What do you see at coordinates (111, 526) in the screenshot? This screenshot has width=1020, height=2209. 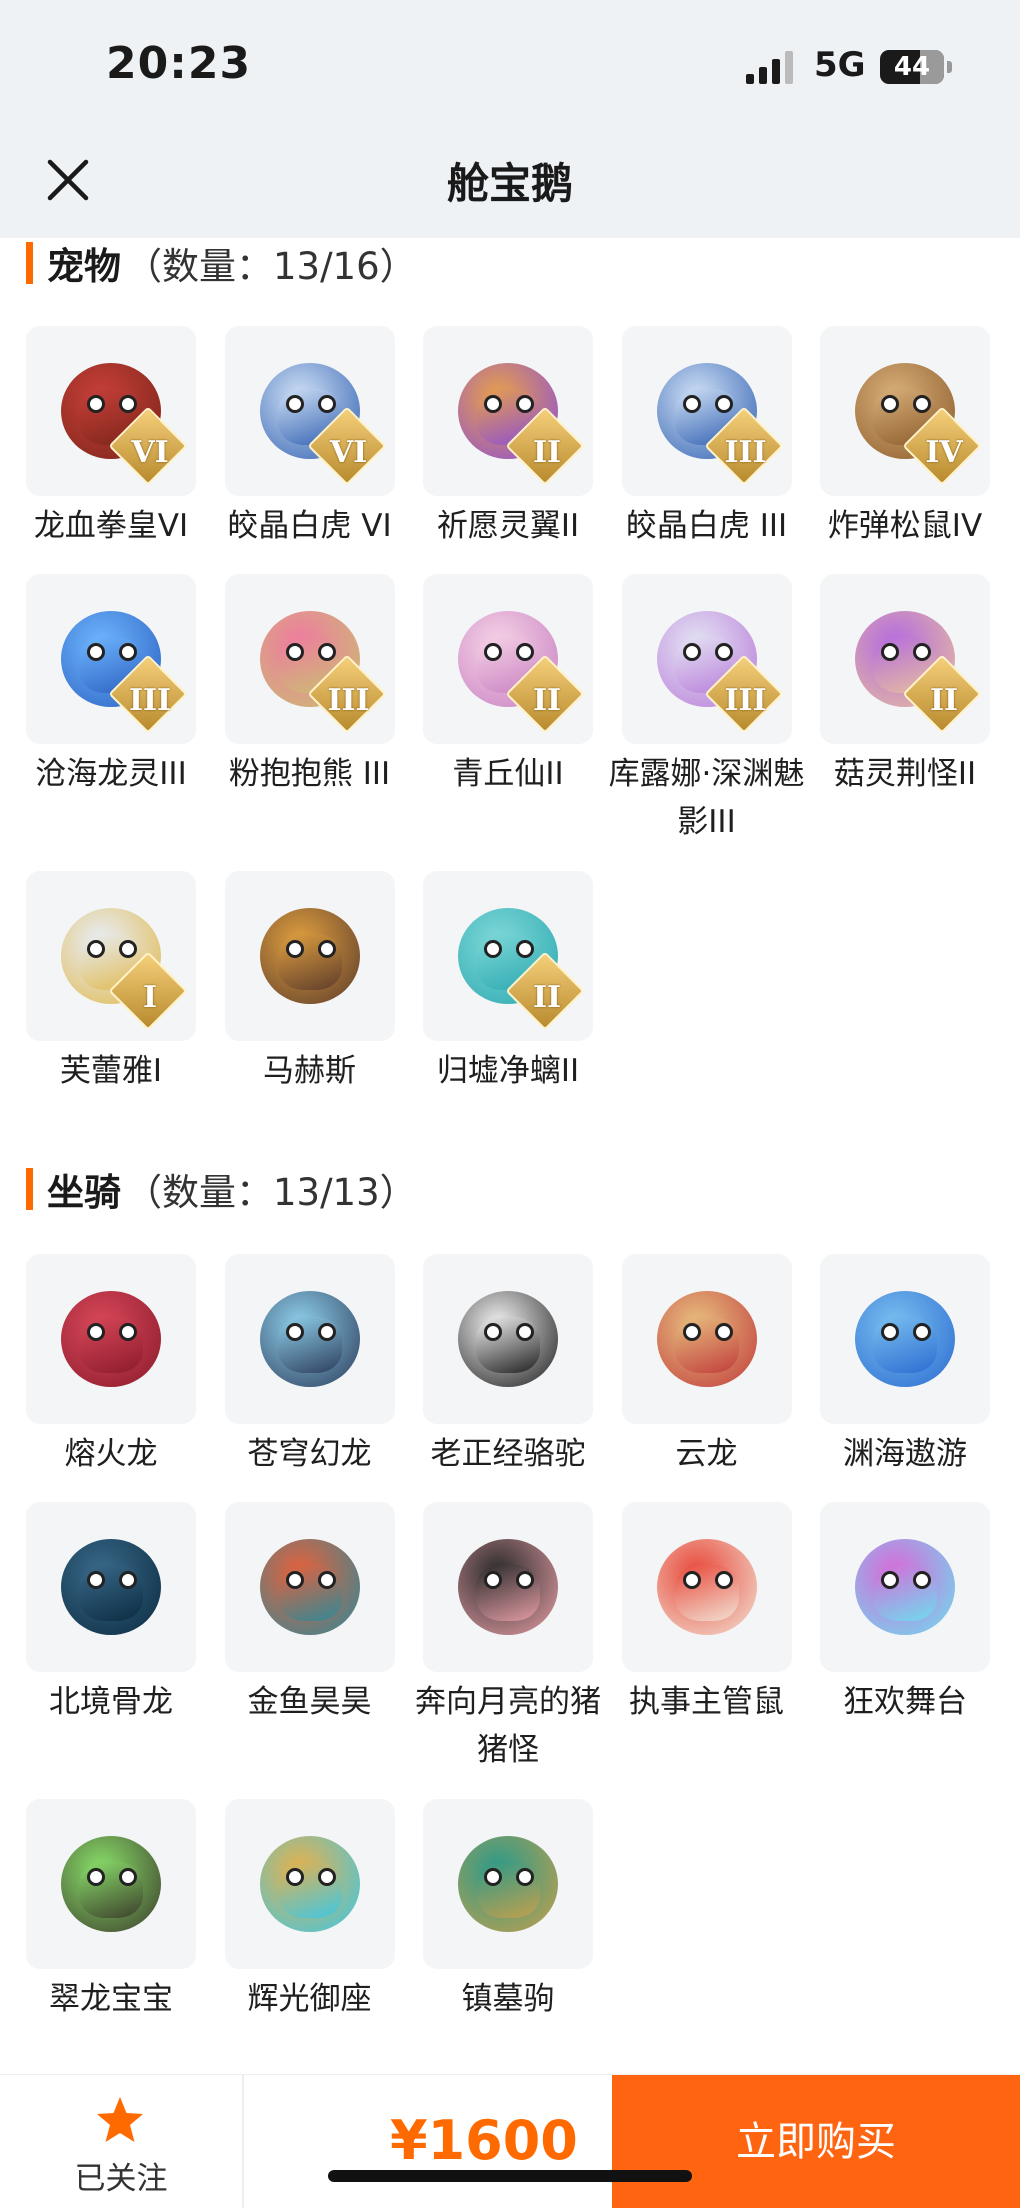 I see `item-name: 龙血拳皇VI` at bounding box center [111, 526].